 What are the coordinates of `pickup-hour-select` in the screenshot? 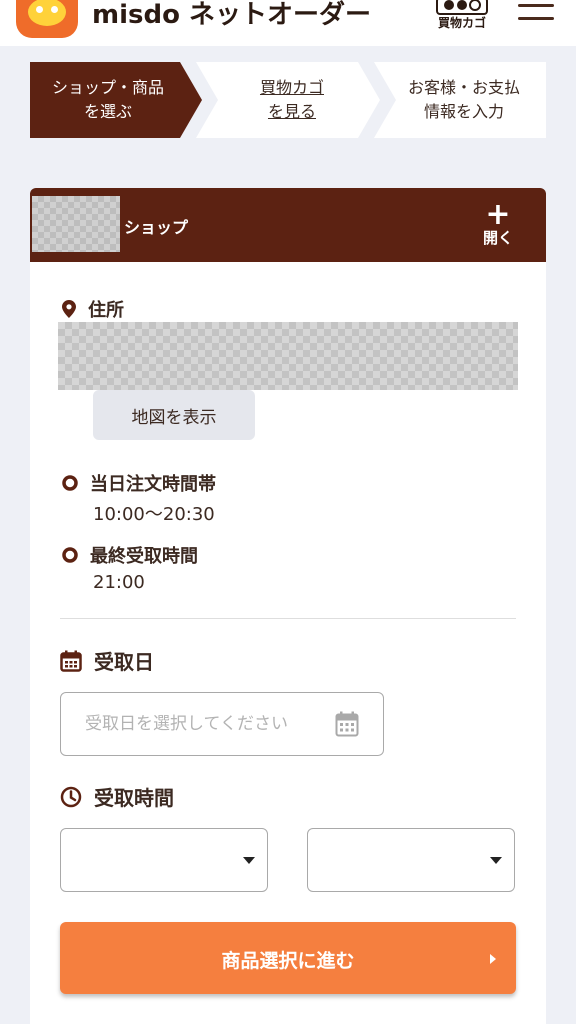 It's located at (164, 860).